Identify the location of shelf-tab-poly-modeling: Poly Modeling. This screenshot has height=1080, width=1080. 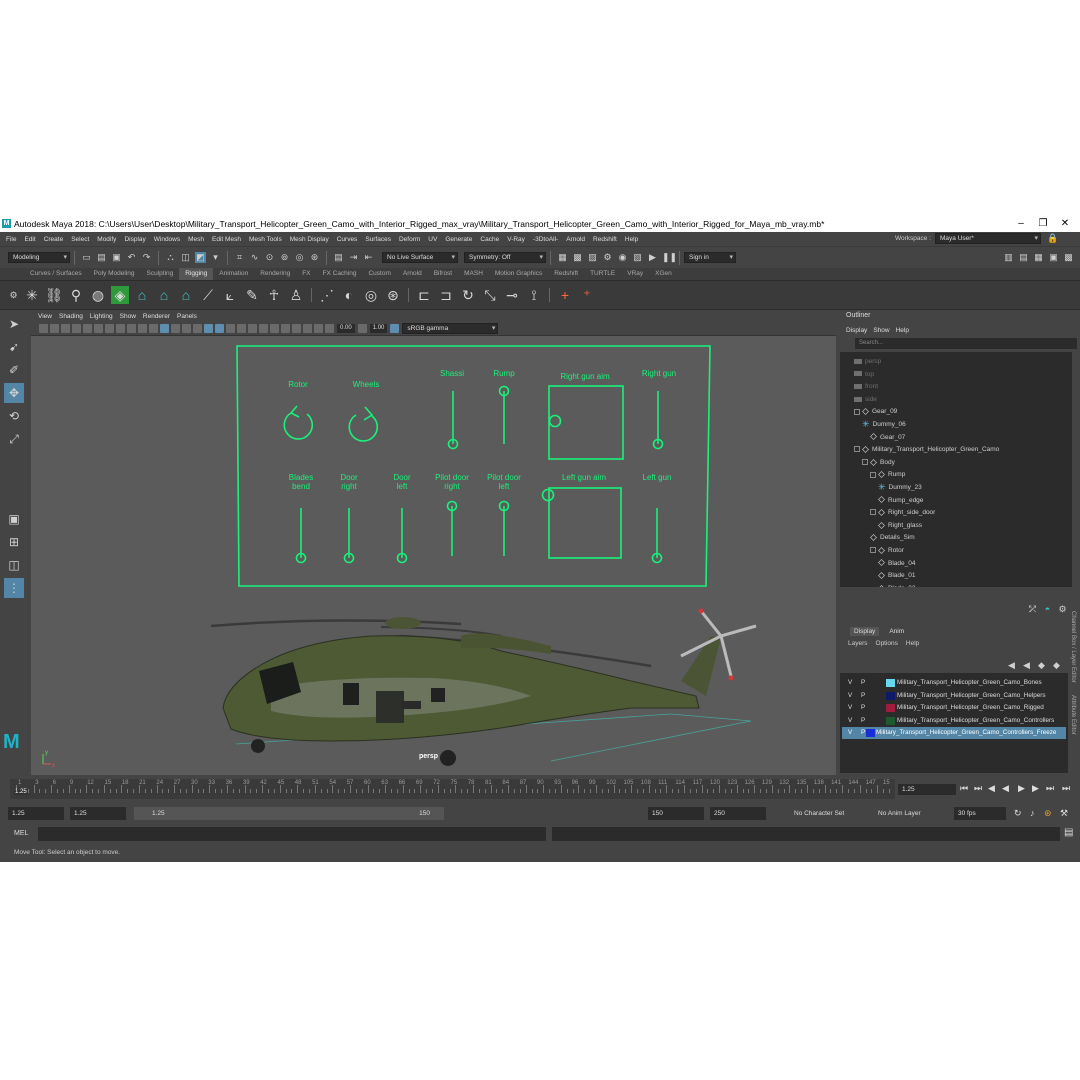
(114, 274).